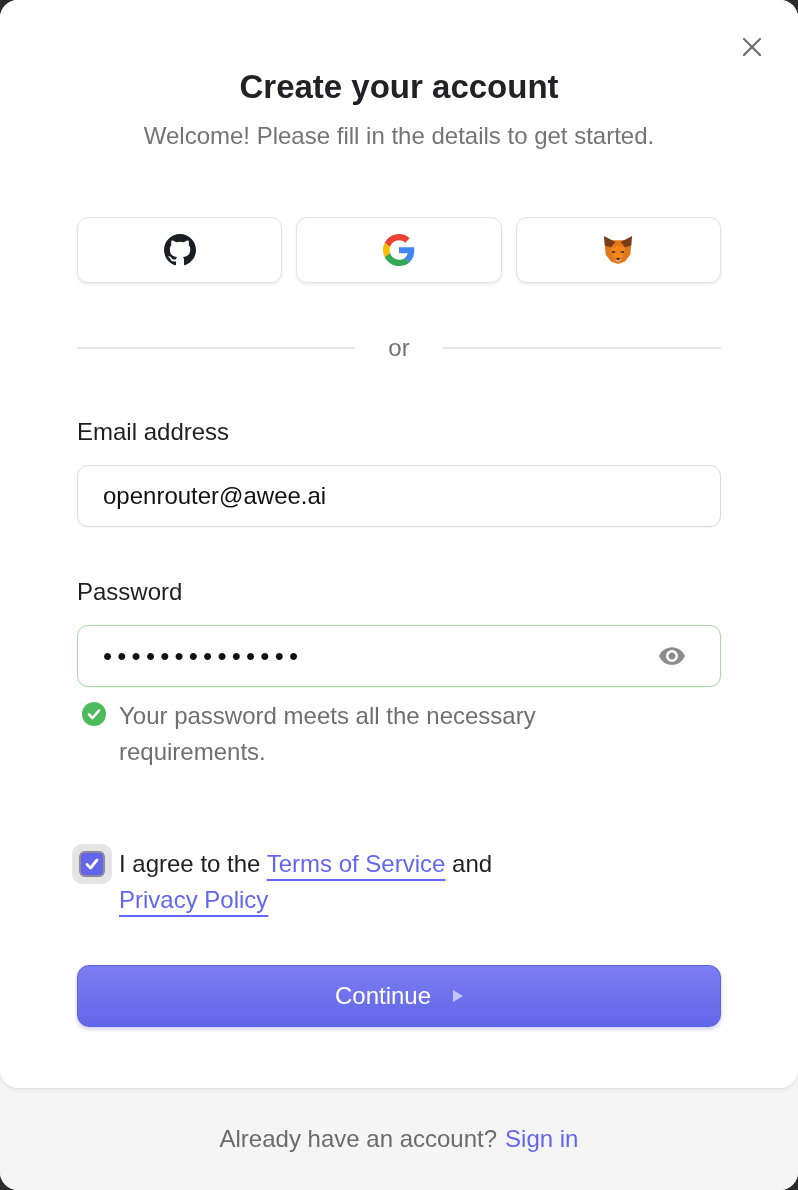  I want to click on divider-label: or, so click(399, 348).